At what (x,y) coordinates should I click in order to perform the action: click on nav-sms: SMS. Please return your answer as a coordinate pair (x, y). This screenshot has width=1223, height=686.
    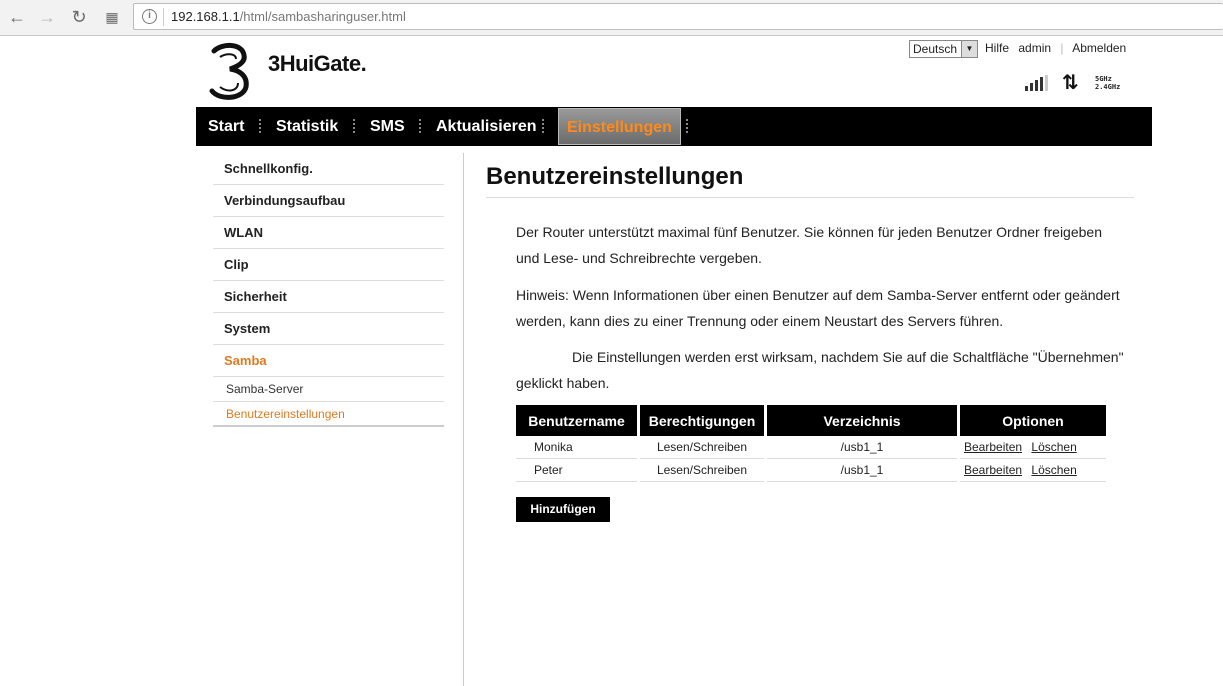
    Looking at the image, I should click on (387, 126).